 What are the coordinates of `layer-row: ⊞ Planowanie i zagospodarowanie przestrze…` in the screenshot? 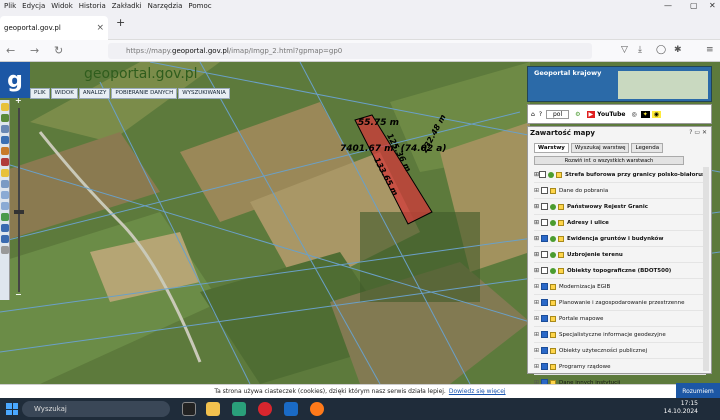 It's located at (620, 303).